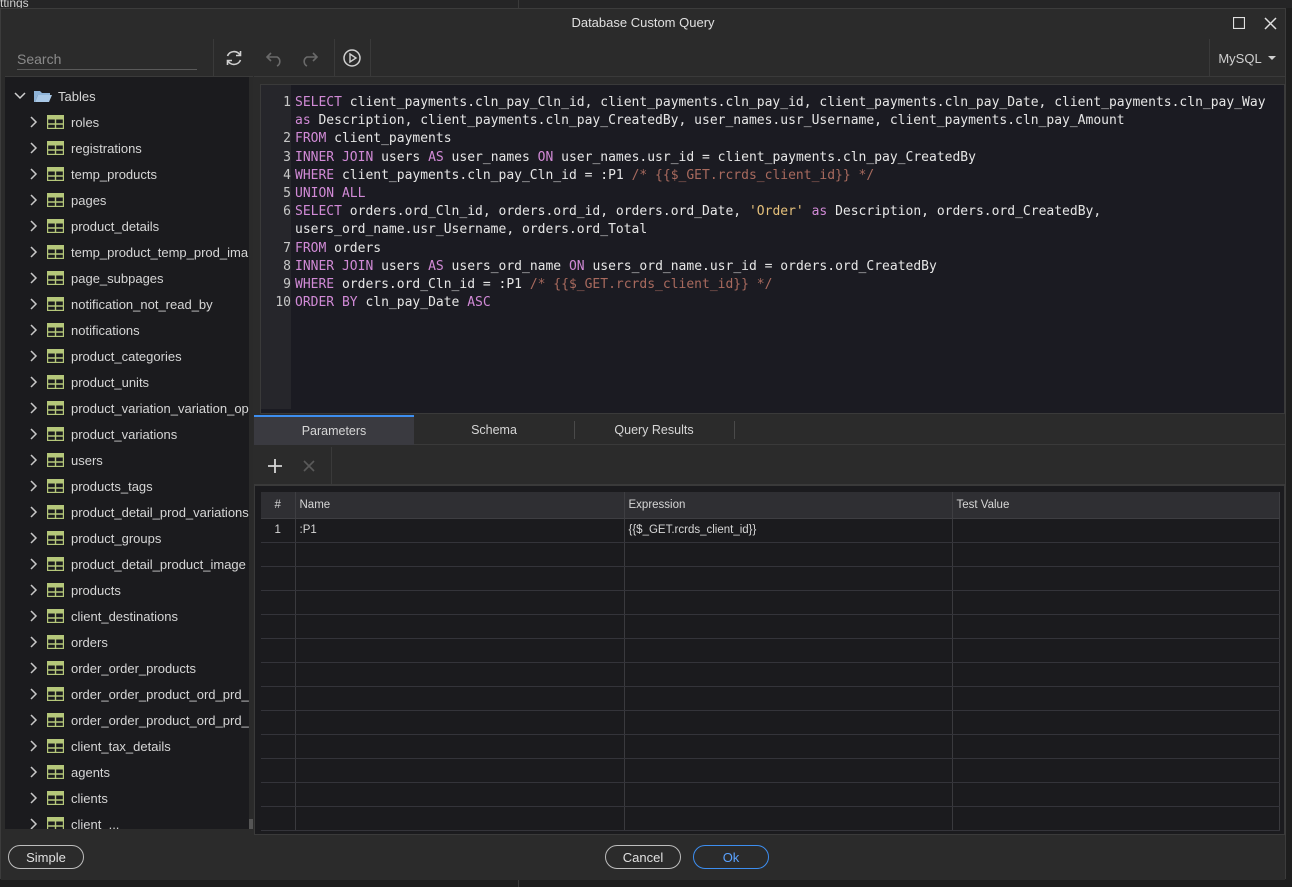 The width and height of the screenshot is (1292, 887). I want to click on maximize-icon, so click(1239, 23).